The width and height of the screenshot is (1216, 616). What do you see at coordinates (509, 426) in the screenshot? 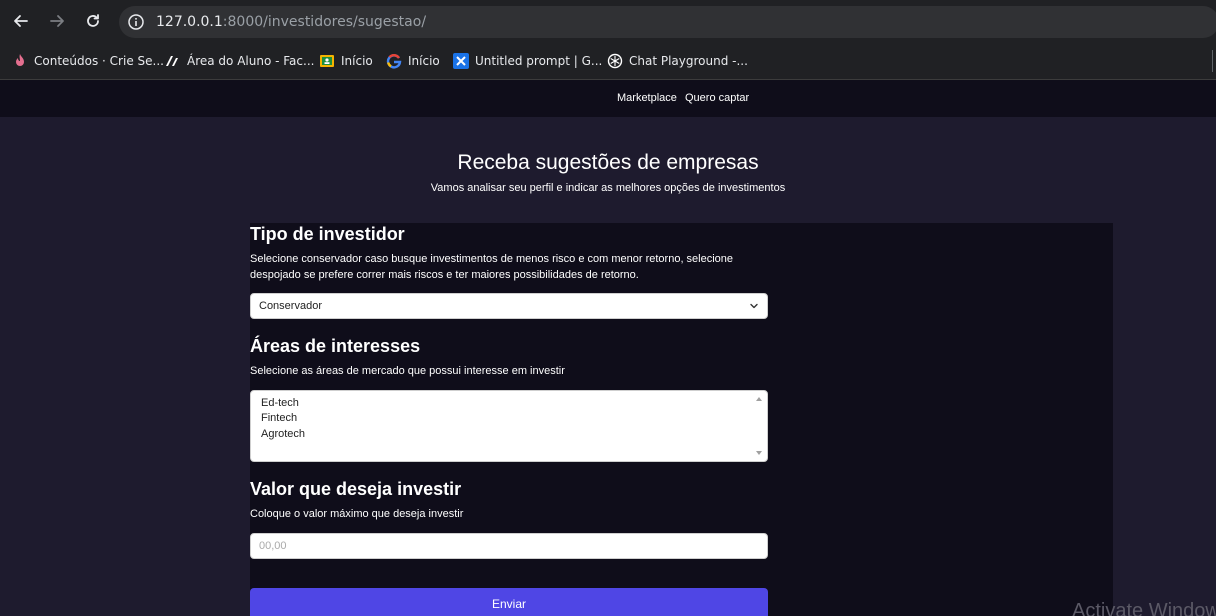
I see `areas-multiselect: Ed-tech Fintech Agrotech` at bounding box center [509, 426].